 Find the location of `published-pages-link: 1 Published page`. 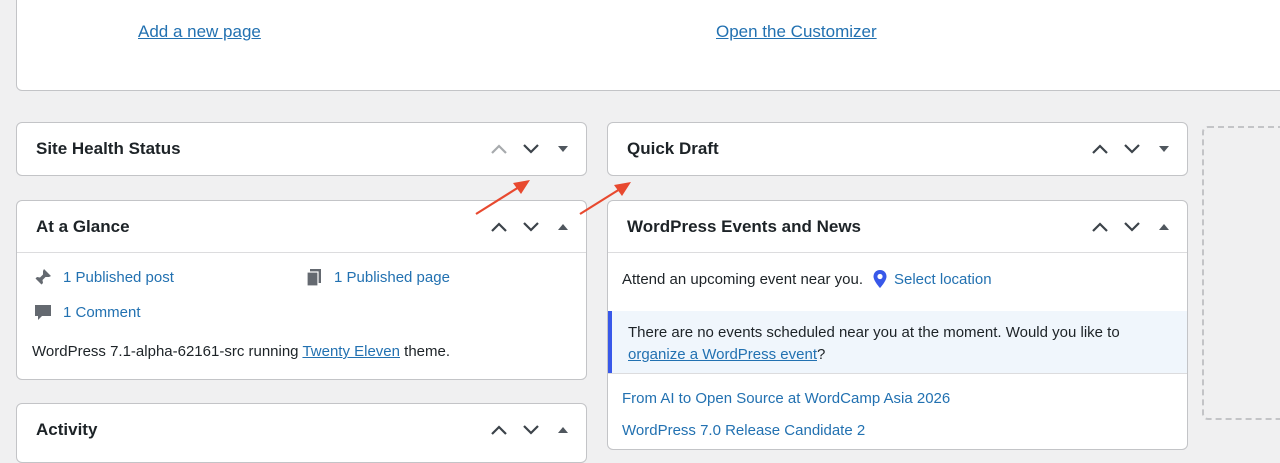

published-pages-link: 1 Published page is located at coordinates (392, 277).